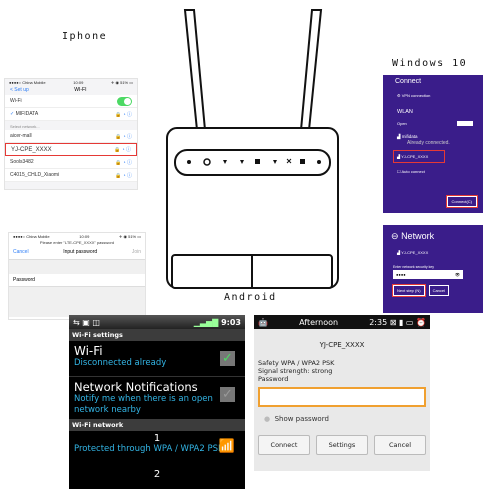 This screenshot has width=486, height=489. Describe the element at coordinates (27, 82) in the screenshot. I see `carrier-text: ●●●●○ China Mobile` at that location.